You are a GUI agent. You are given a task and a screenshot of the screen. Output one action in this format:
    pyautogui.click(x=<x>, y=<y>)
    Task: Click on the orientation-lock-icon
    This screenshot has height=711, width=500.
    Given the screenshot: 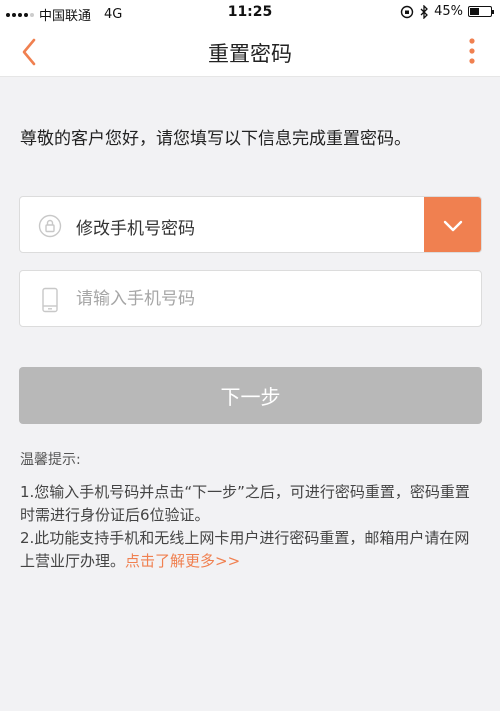 What is the action you would take?
    pyautogui.click(x=407, y=11)
    